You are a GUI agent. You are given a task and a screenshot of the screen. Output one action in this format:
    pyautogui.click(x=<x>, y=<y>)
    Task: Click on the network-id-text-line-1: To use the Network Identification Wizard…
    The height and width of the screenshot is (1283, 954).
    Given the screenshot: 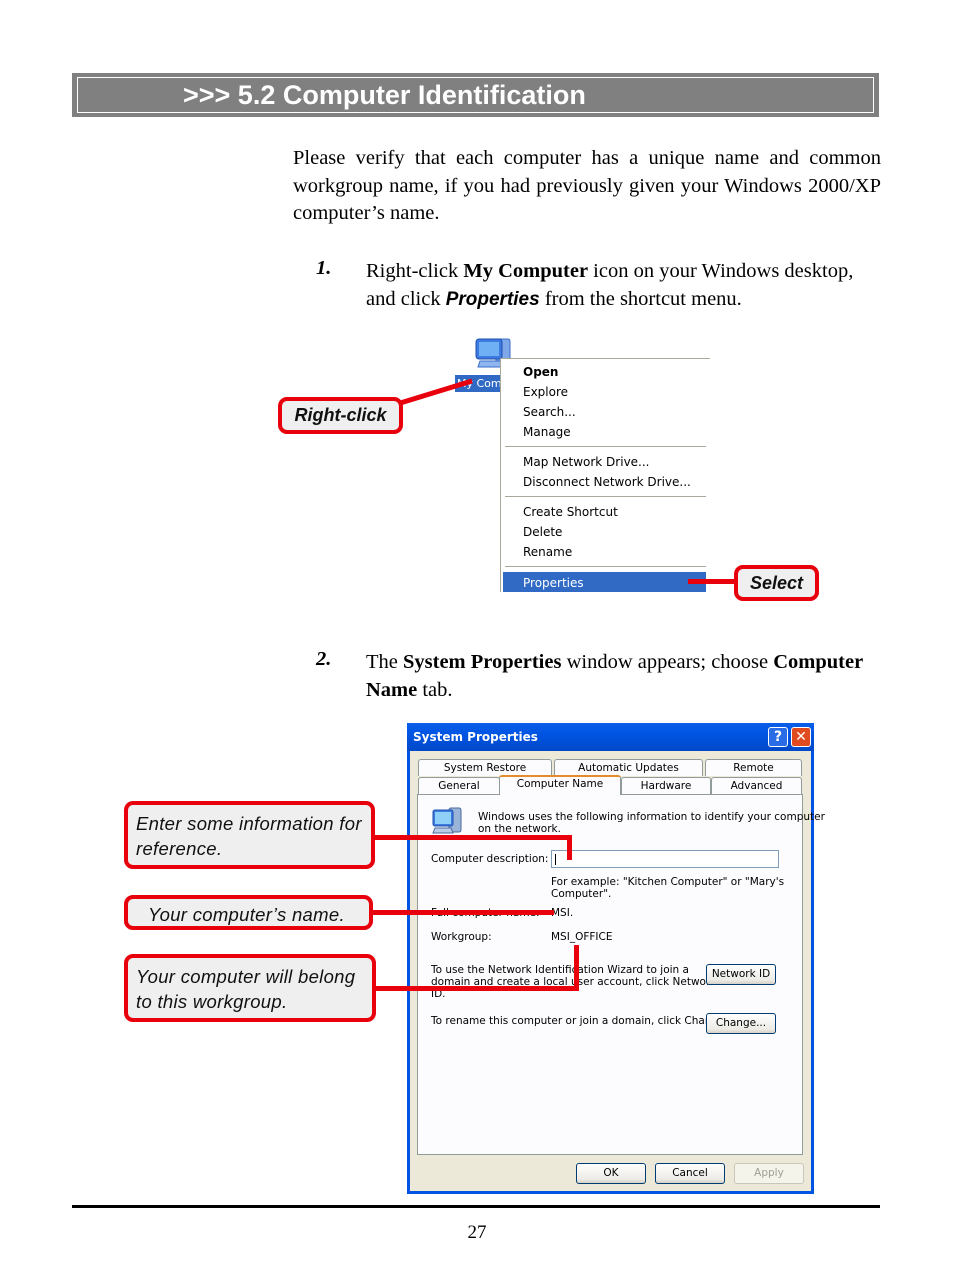 What is the action you would take?
    pyautogui.click(x=560, y=970)
    